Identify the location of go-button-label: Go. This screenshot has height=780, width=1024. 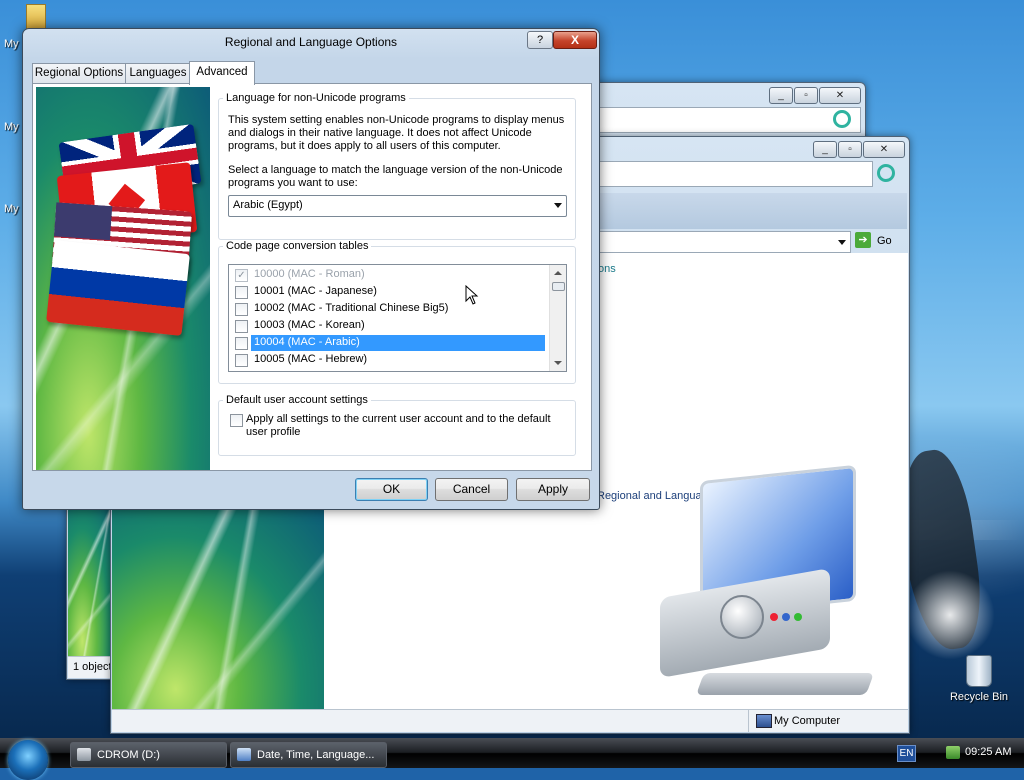
(884, 241).